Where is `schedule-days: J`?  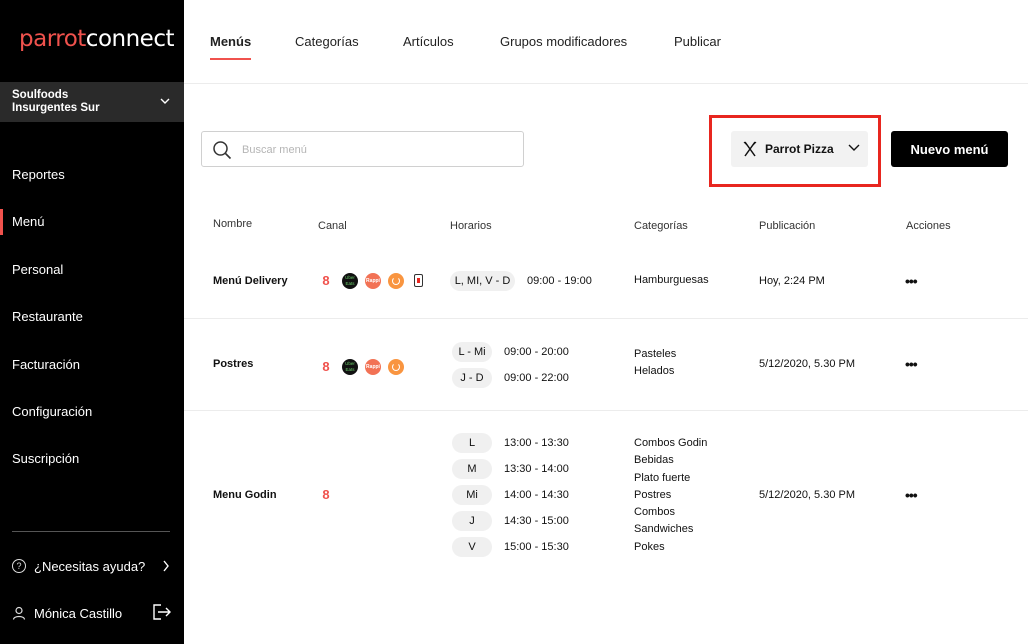 schedule-days: J is located at coordinates (472, 521).